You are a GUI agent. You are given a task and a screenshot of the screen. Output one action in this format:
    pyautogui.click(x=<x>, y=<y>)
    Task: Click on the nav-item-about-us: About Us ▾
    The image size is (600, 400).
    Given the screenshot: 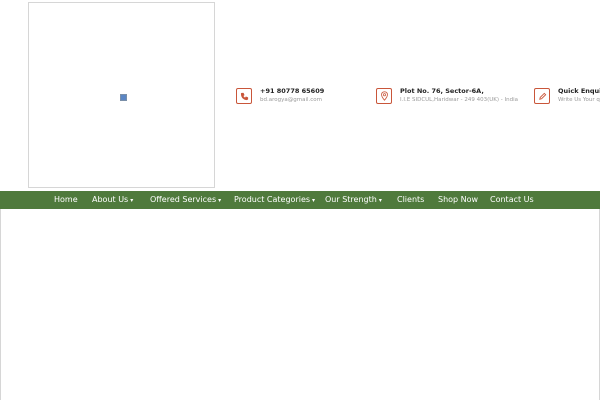 What is the action you would take?
    pyautogui.click(x=112, y=200)
    